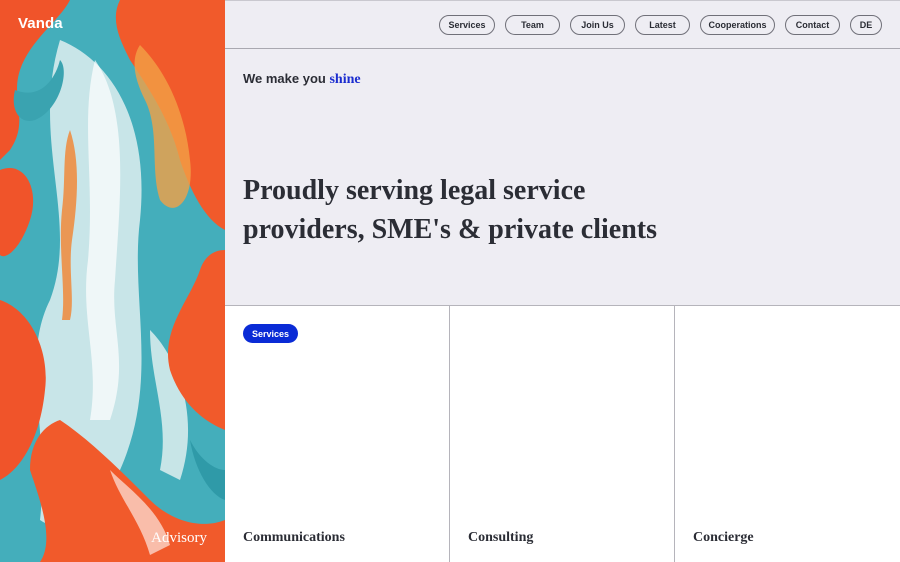  I want to click on nav-team-button: Team, so click(532, 24).